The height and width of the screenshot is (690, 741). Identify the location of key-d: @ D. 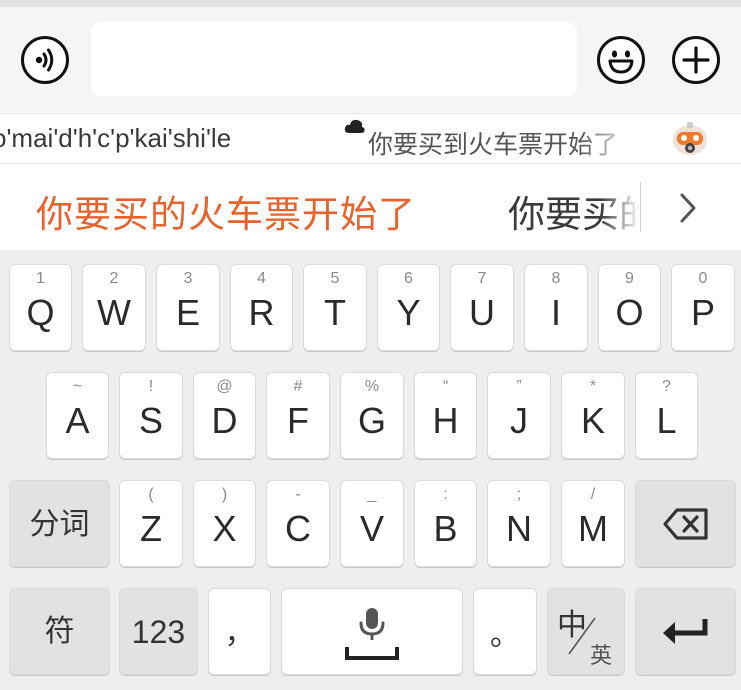
(224, 415).